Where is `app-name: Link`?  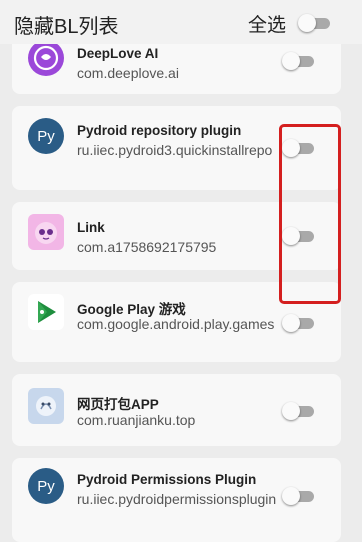
app-name: Link is located at coordinates (91, 227).